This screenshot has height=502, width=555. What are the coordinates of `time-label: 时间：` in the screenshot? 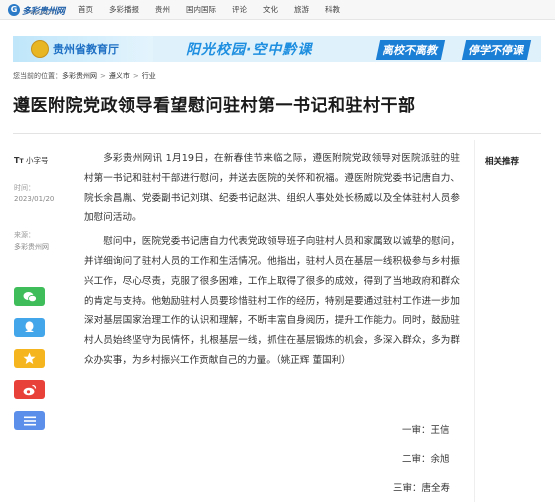 It's located at (24, 188).